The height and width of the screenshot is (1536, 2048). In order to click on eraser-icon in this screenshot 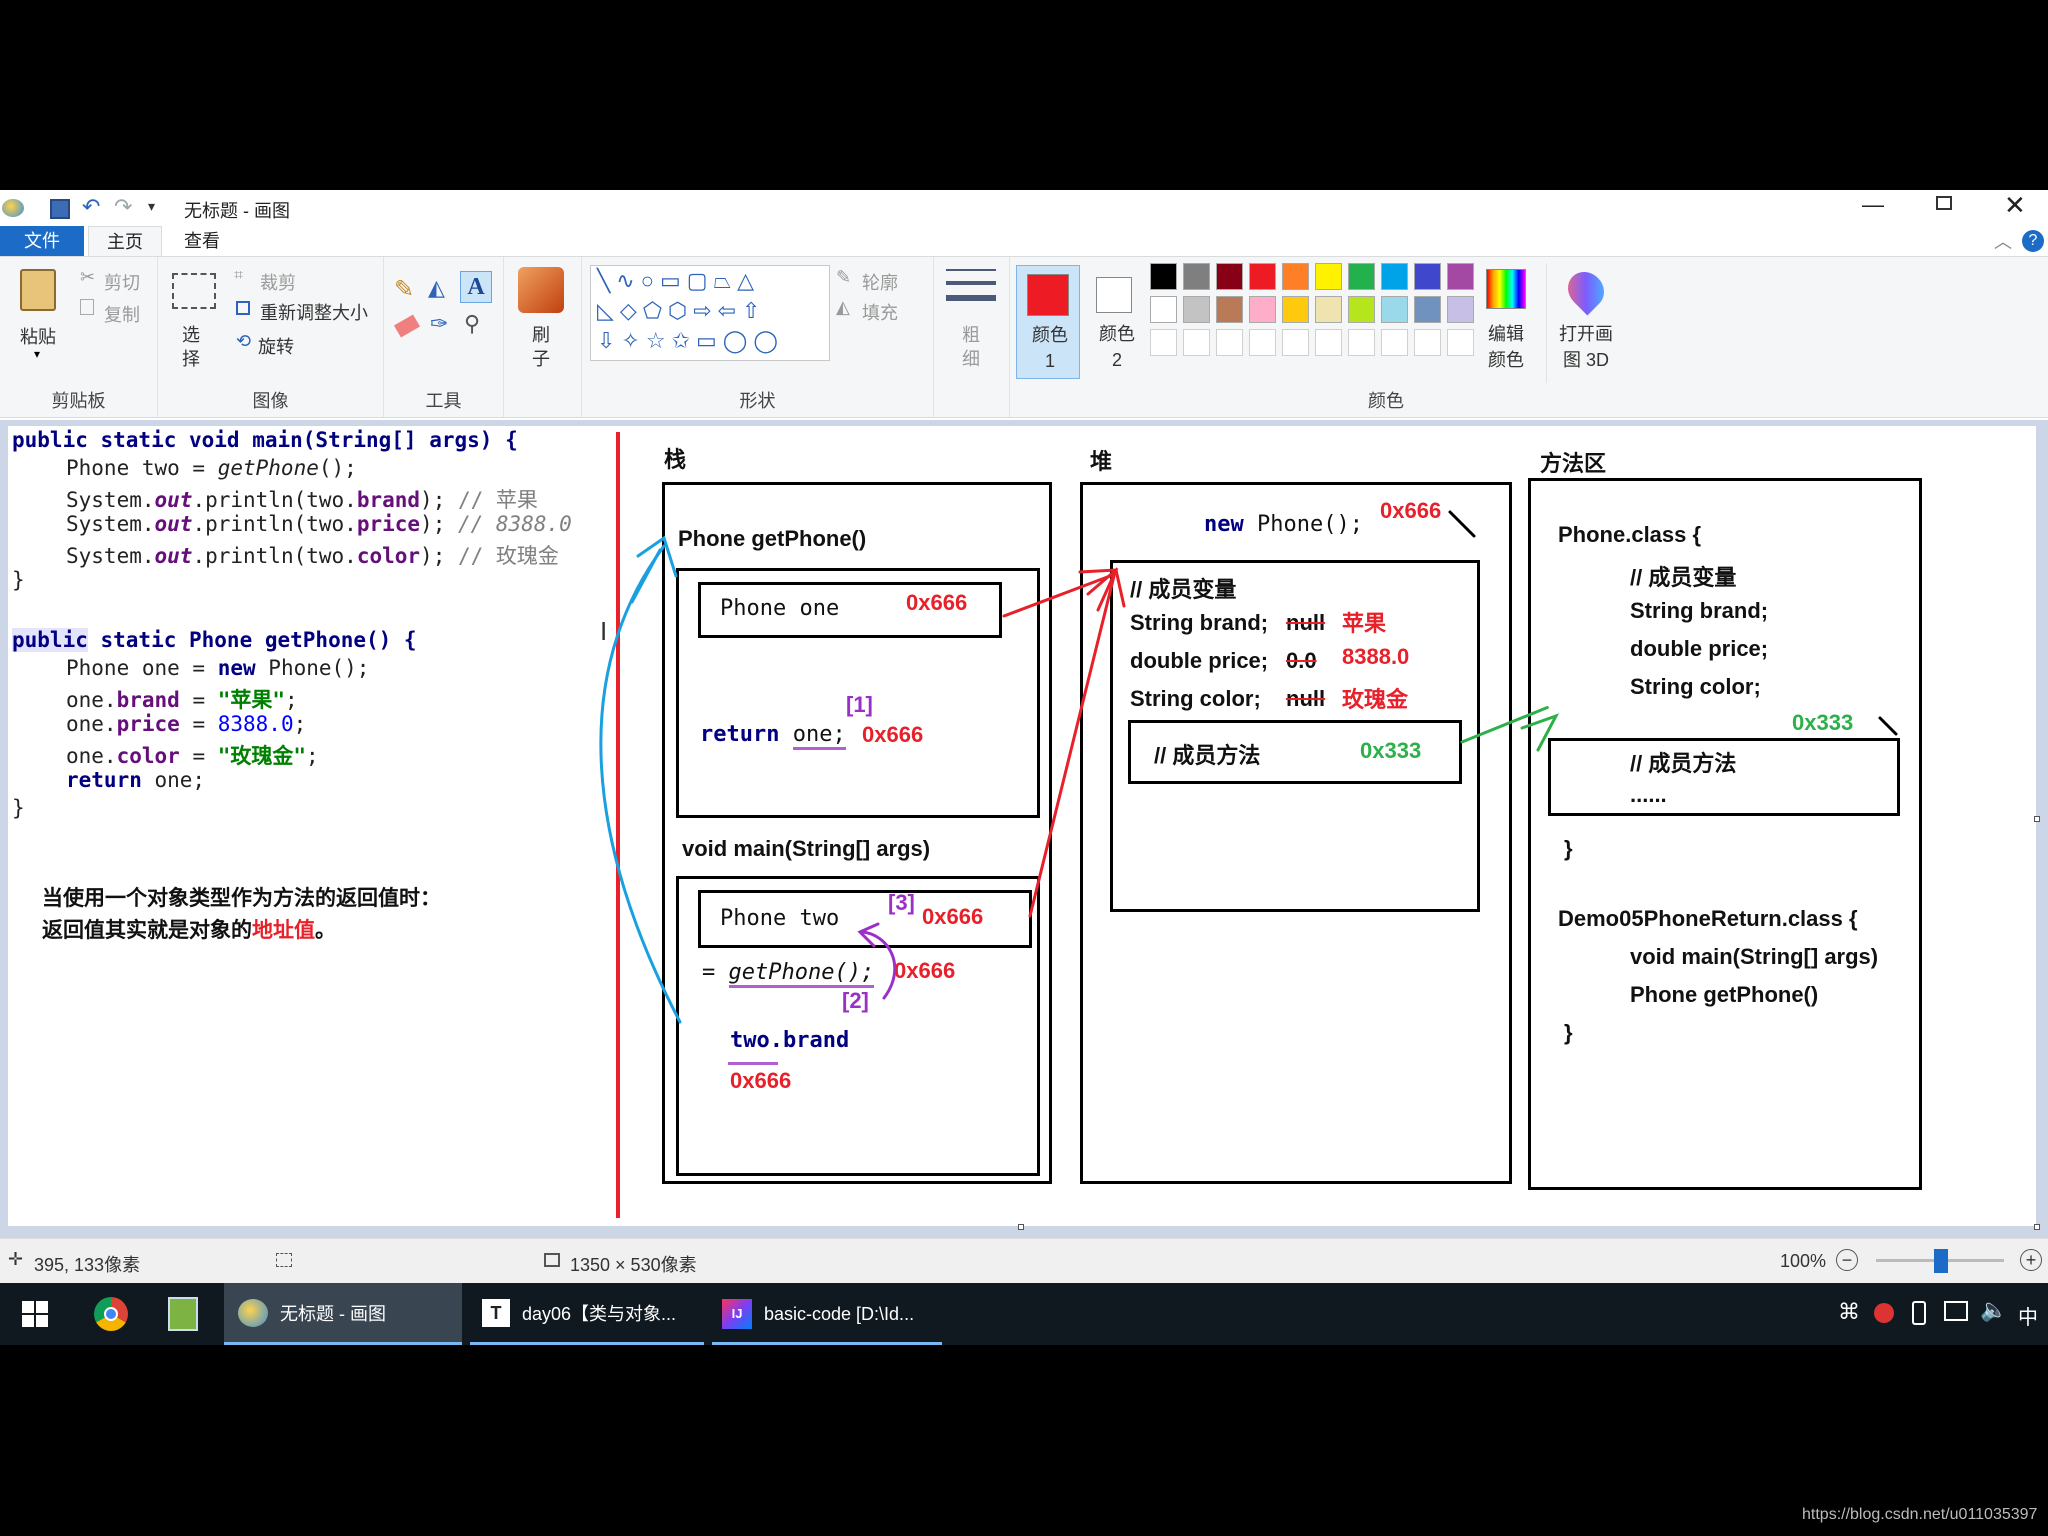, I will do `click(407, 326)`.